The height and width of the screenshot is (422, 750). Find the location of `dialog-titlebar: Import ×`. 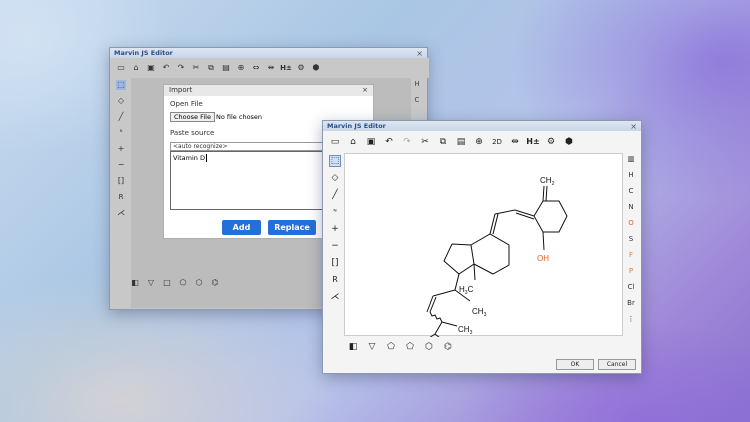

dialog-titlebar: Import × is located at coordinates (268, 90).